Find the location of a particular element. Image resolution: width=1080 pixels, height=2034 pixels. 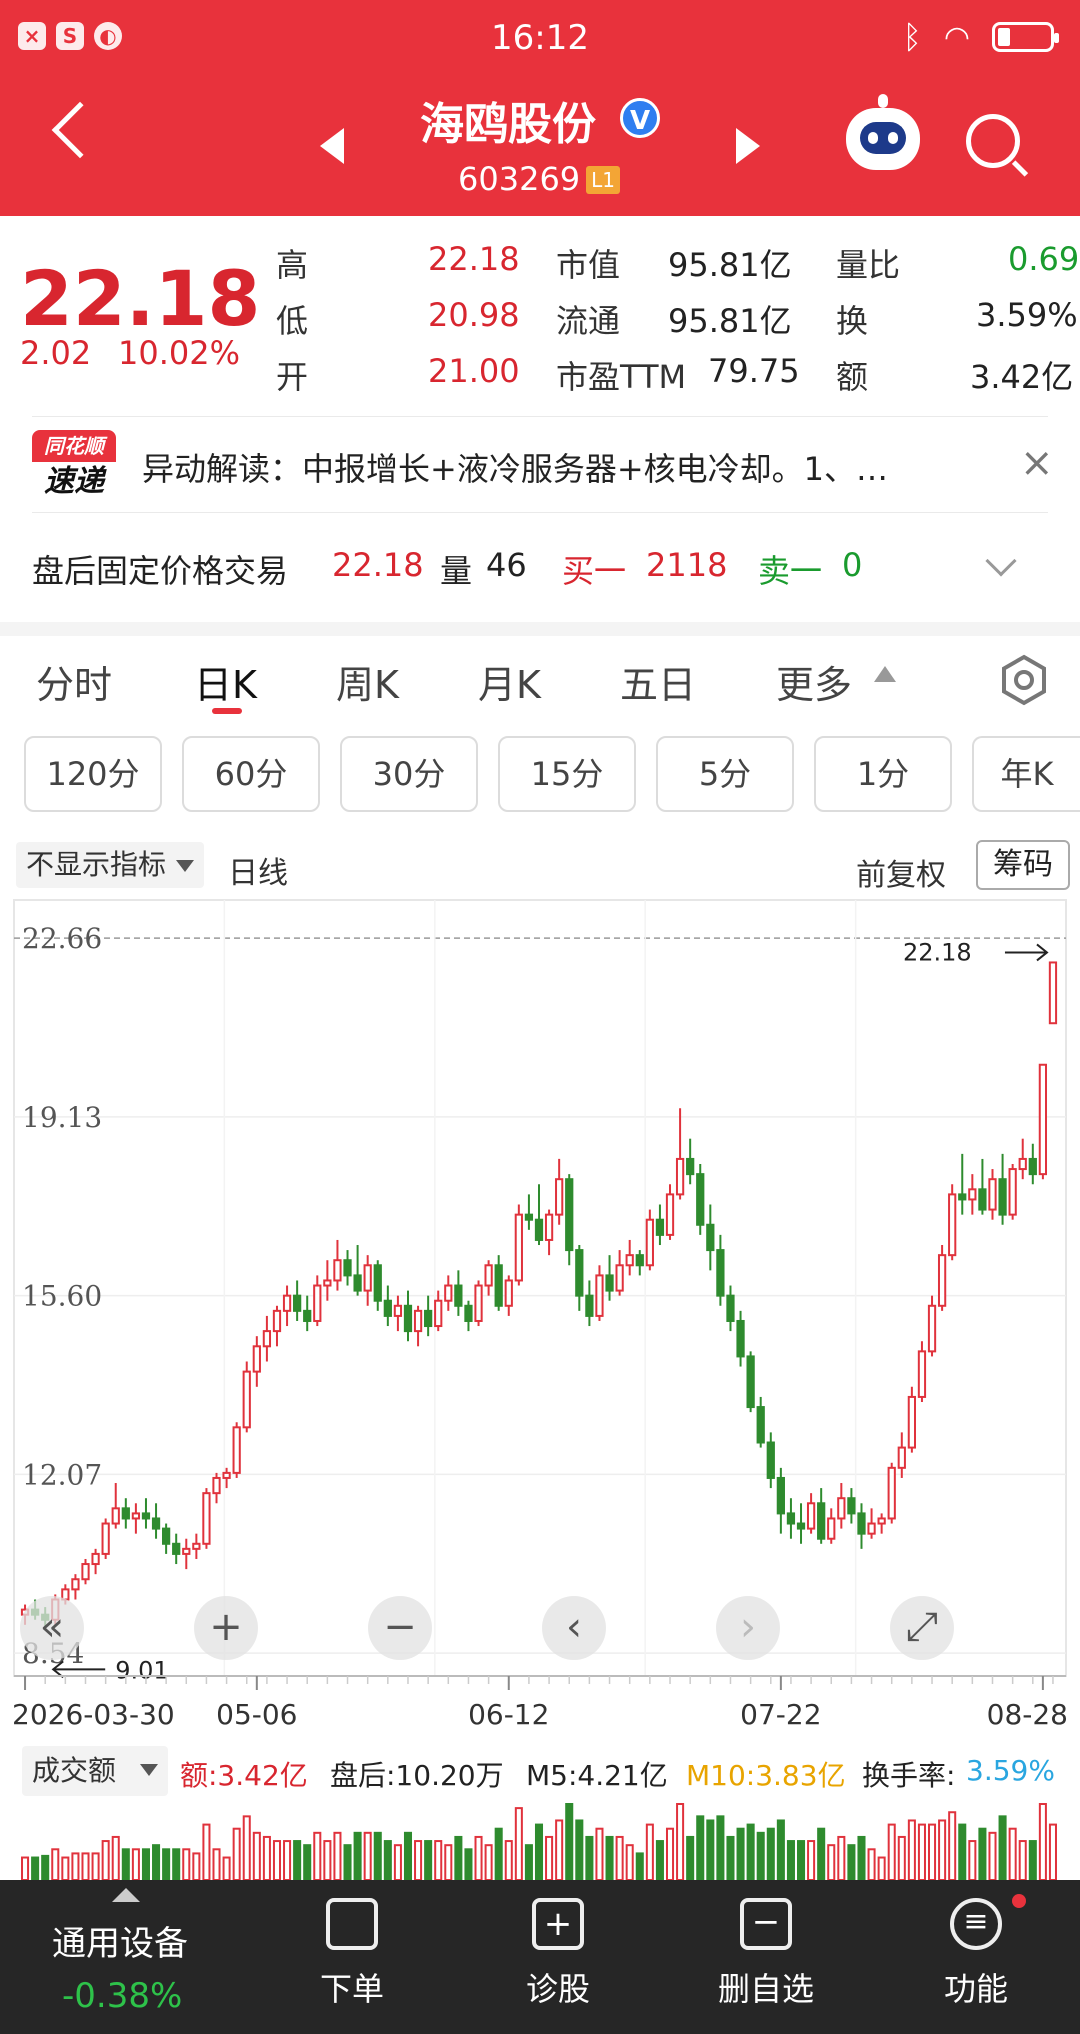

chip-30min: 30分 is located at coordinates (409, 774).